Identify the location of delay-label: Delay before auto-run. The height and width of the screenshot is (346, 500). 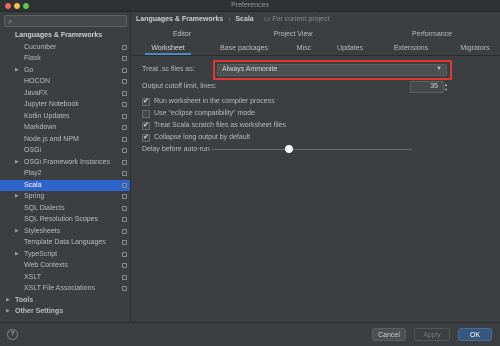
(176, 149).